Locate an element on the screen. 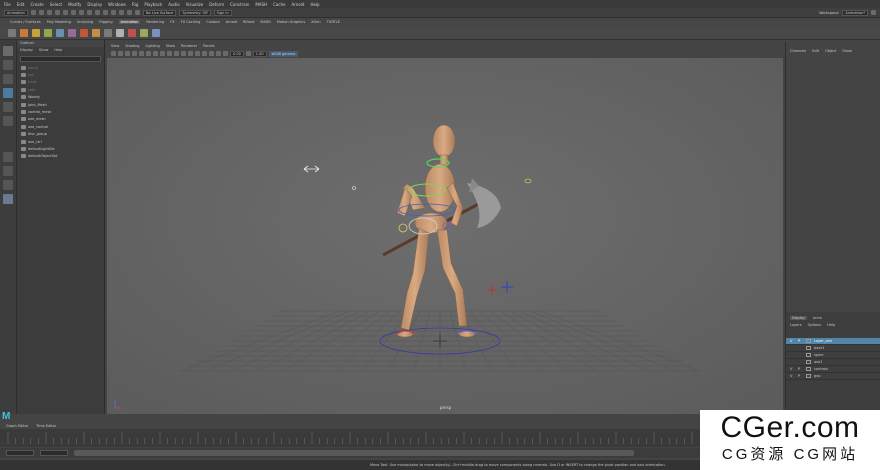 Image resolution: width=880 pixels, height=470 pixels. film-gate-icon is located at coordinates (148, 53).